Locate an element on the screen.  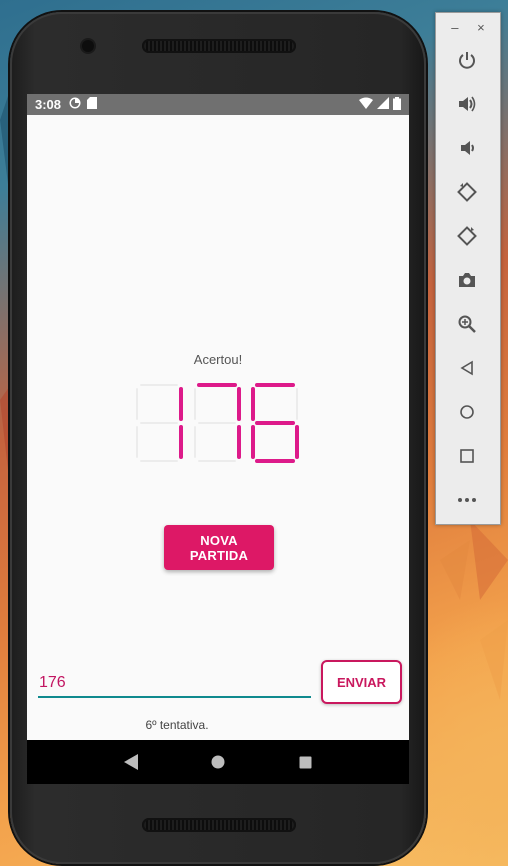
emulator-toolbar: – × is located at coordinates (468, 268).